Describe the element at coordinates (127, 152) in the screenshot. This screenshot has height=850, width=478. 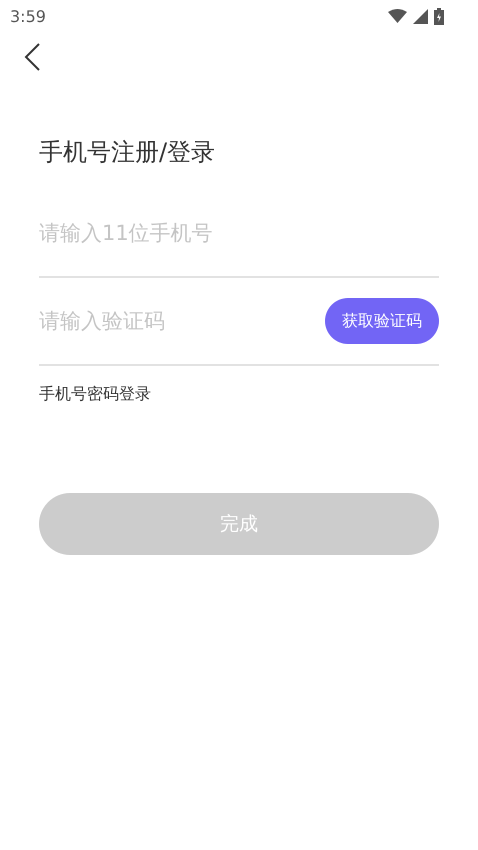
I see `page-title: 手机号注册/登录` at that location.